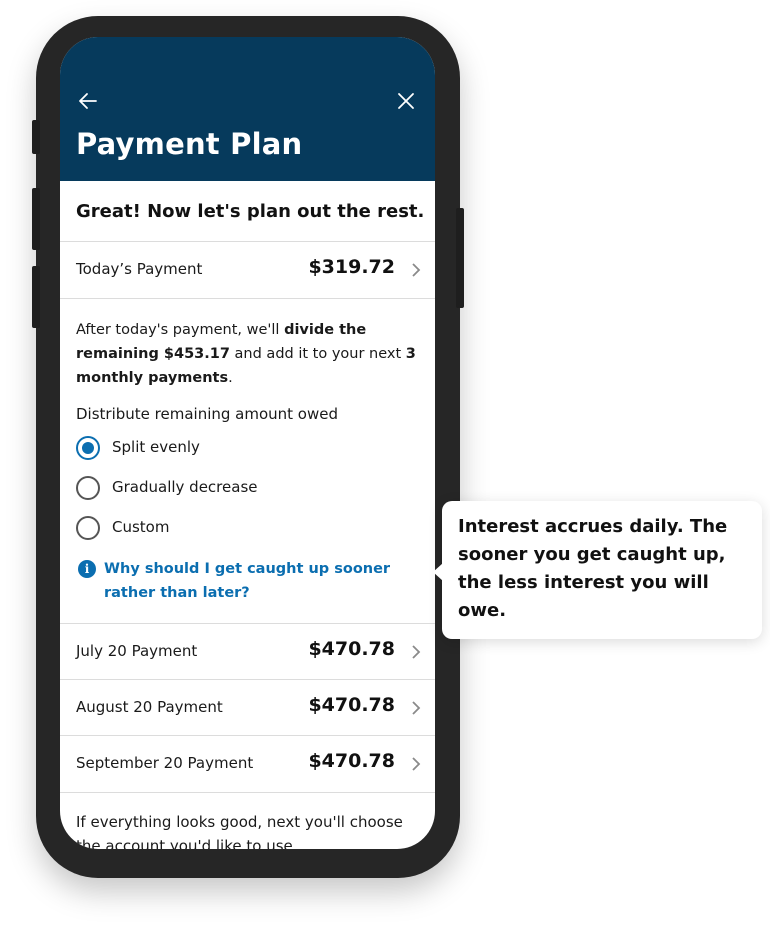 The height and width of the screenshot is (926, 770). What do you see at coordinates (165, 763) in the screenshot?
I see `payment-label: September 20 Payment` at bounding box center [165, 763].